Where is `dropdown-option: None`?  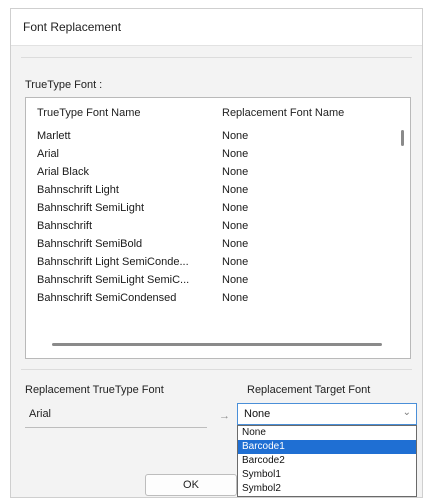 dropdown-option: None is located at coordinates (327, 433).